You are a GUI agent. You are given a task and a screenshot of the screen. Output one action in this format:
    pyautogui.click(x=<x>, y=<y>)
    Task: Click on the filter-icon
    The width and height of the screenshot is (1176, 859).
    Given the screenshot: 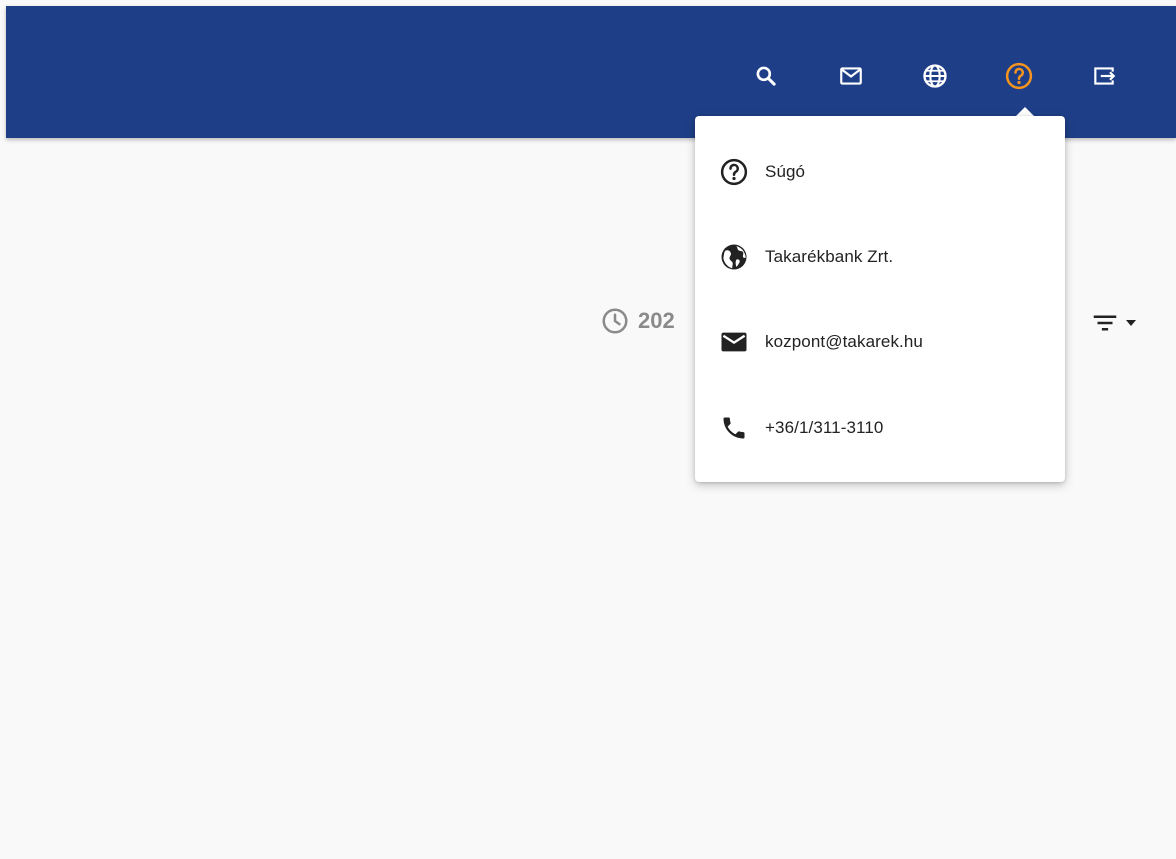 What is the action you would take?
    pyautogui.click(x=1105, y=323)
    